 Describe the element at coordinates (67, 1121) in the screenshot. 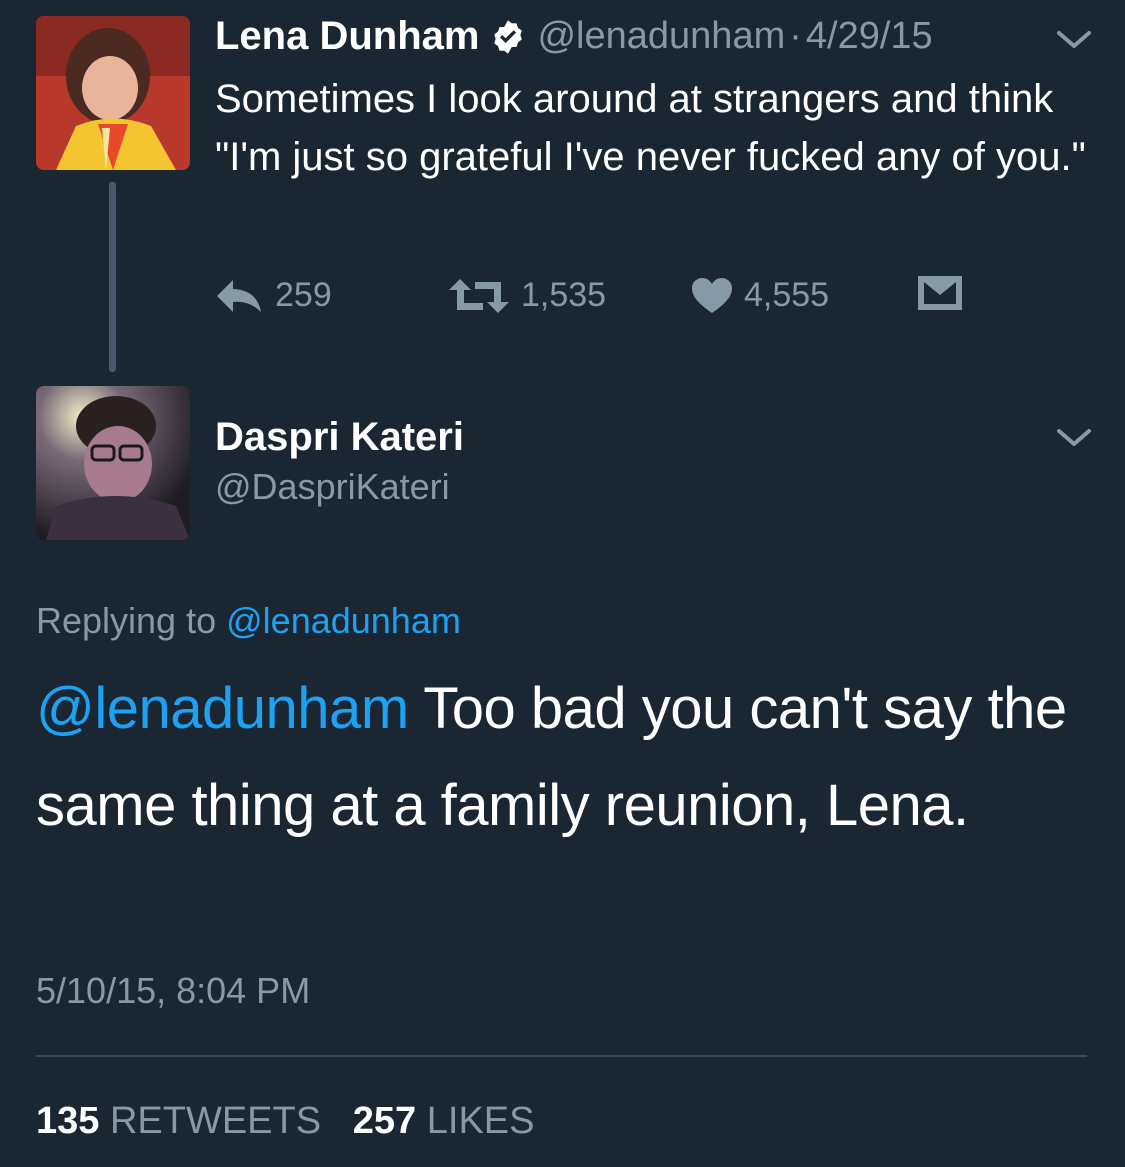

I see `retweets-count: 135` at that location.